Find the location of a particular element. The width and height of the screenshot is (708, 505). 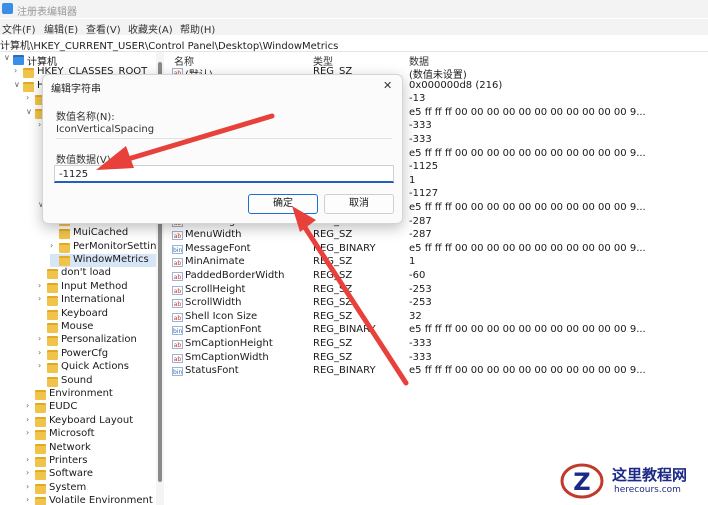

menu-file: 文件(F) is located at coordinates (19, 28).